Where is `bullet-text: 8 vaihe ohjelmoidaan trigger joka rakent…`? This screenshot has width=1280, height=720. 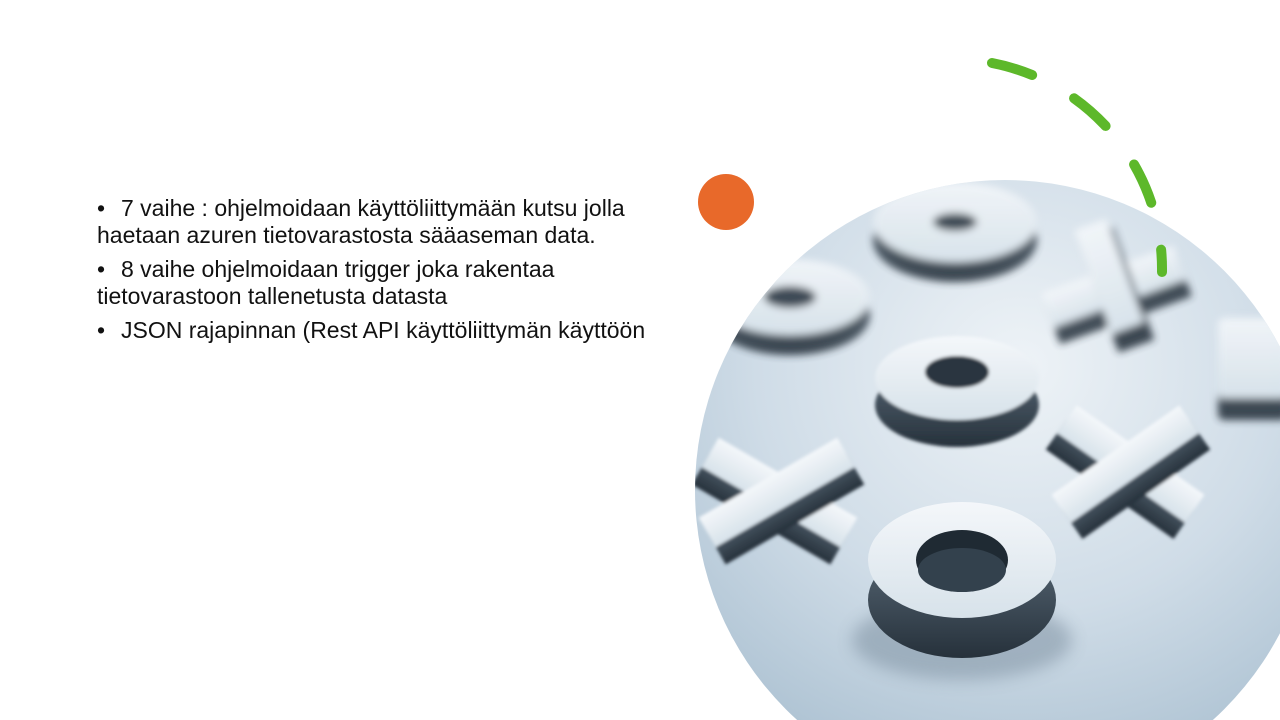
bullet-text: 8 vaihe ohjelmoidaan trigger joka rakent… is located at coordinates (326, 282).